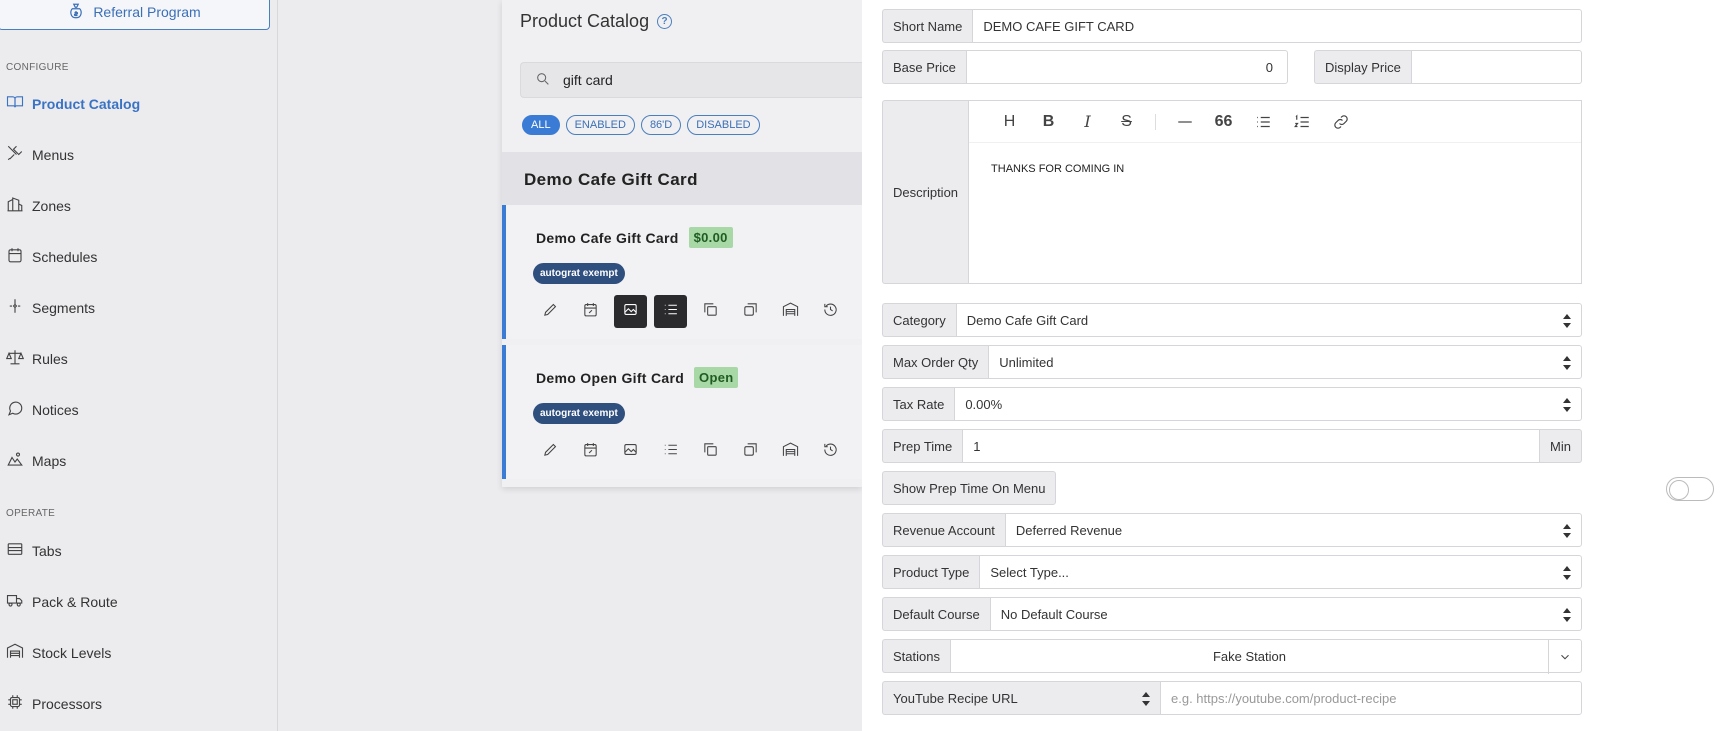 This screenshot has height=731, width=1730. Describe the element at coordinates (67, 703) in the screenshot. I see `sidebar-item-label: Processors` at that location.